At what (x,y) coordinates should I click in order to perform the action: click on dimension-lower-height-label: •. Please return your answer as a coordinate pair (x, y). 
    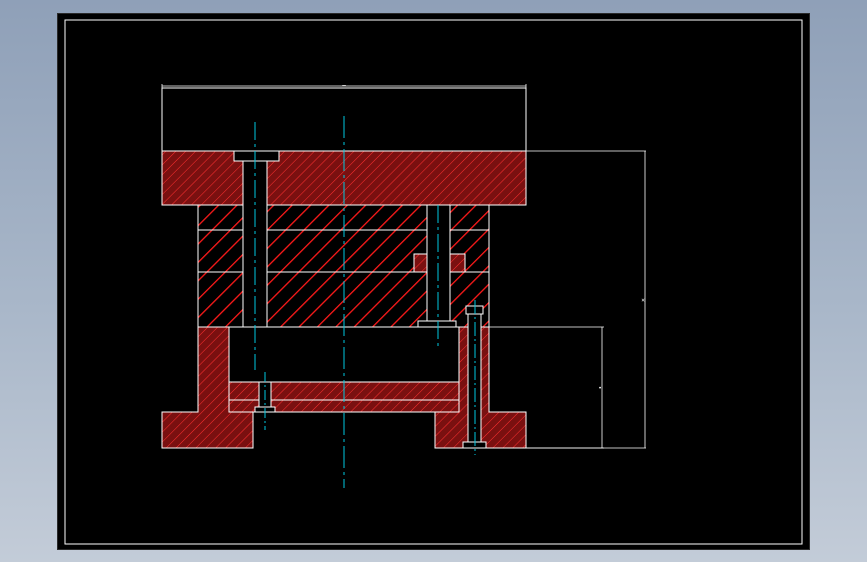
    Looking at the image, I should click on (600, 388).